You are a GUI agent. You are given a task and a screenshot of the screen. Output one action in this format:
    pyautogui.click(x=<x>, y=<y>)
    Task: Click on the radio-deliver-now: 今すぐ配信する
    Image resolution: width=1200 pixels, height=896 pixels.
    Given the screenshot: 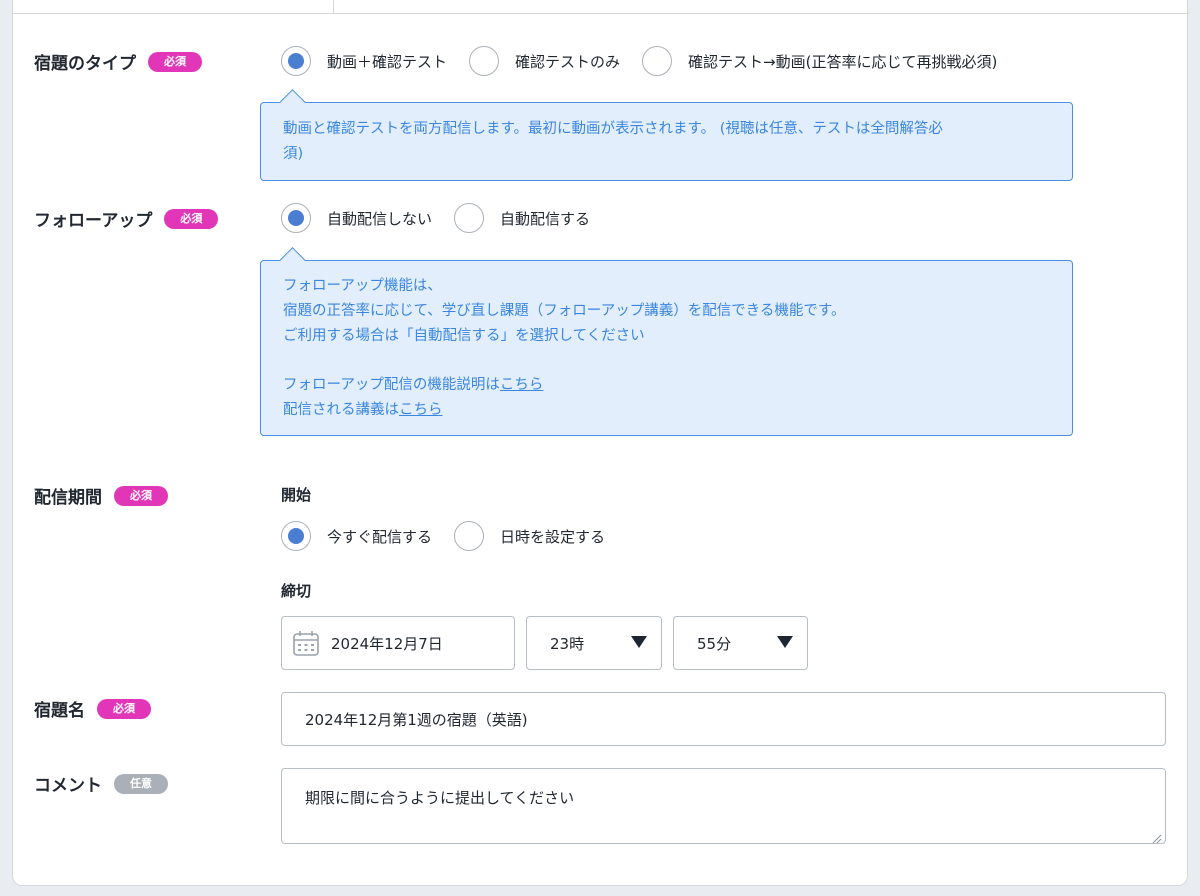 What is the action you would take?
    pyautogui.click(x=356, y=536)
    